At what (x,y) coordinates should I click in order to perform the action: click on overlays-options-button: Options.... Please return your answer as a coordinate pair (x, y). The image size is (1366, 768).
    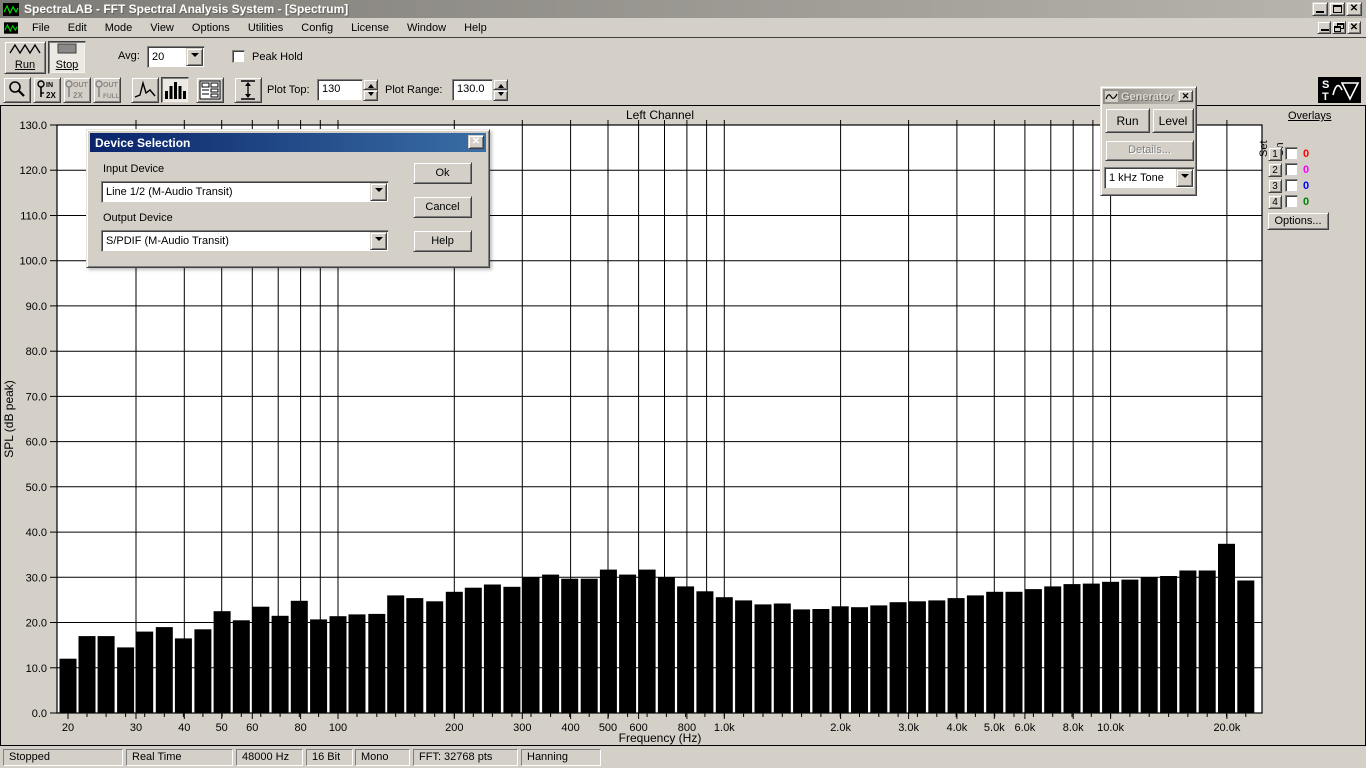
    Looking at the image, I should click on (1298, 221).